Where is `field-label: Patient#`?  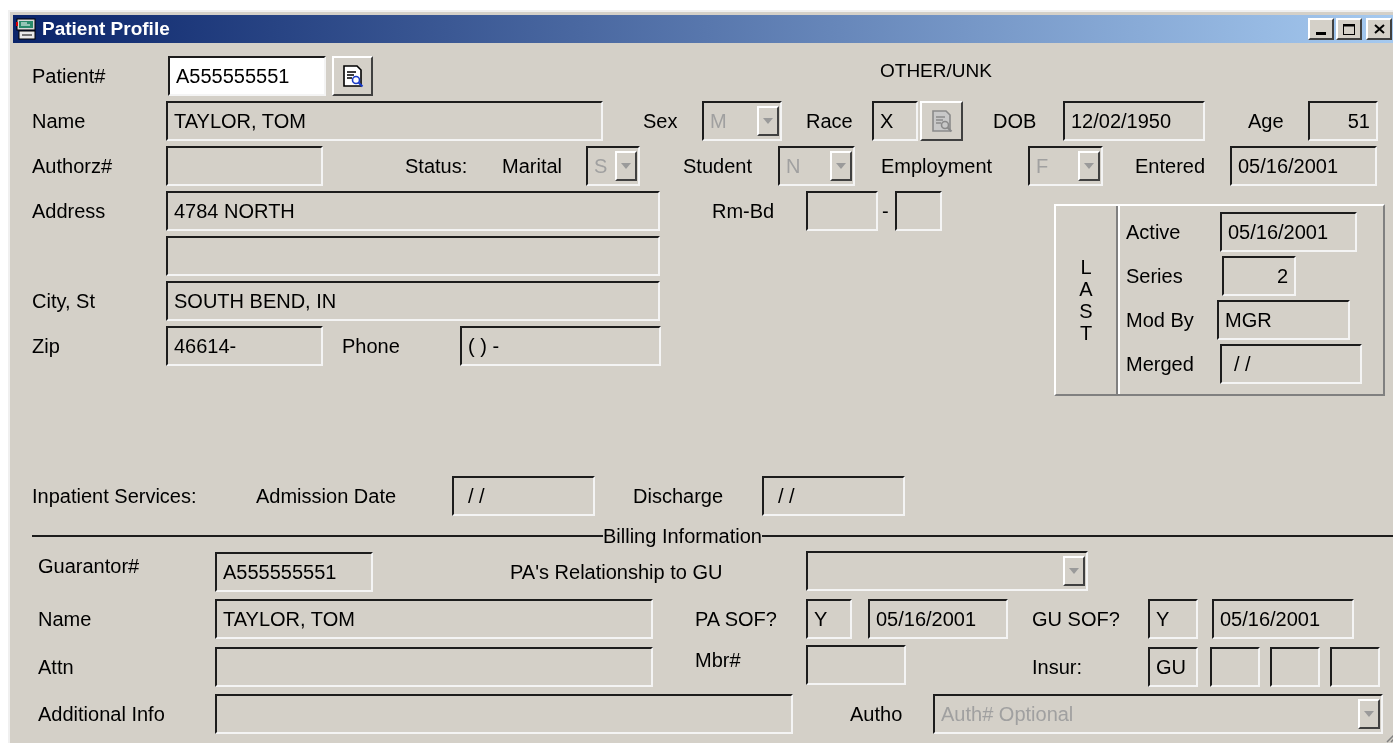
field-label: Patient# is located at coordinates (69, 76).